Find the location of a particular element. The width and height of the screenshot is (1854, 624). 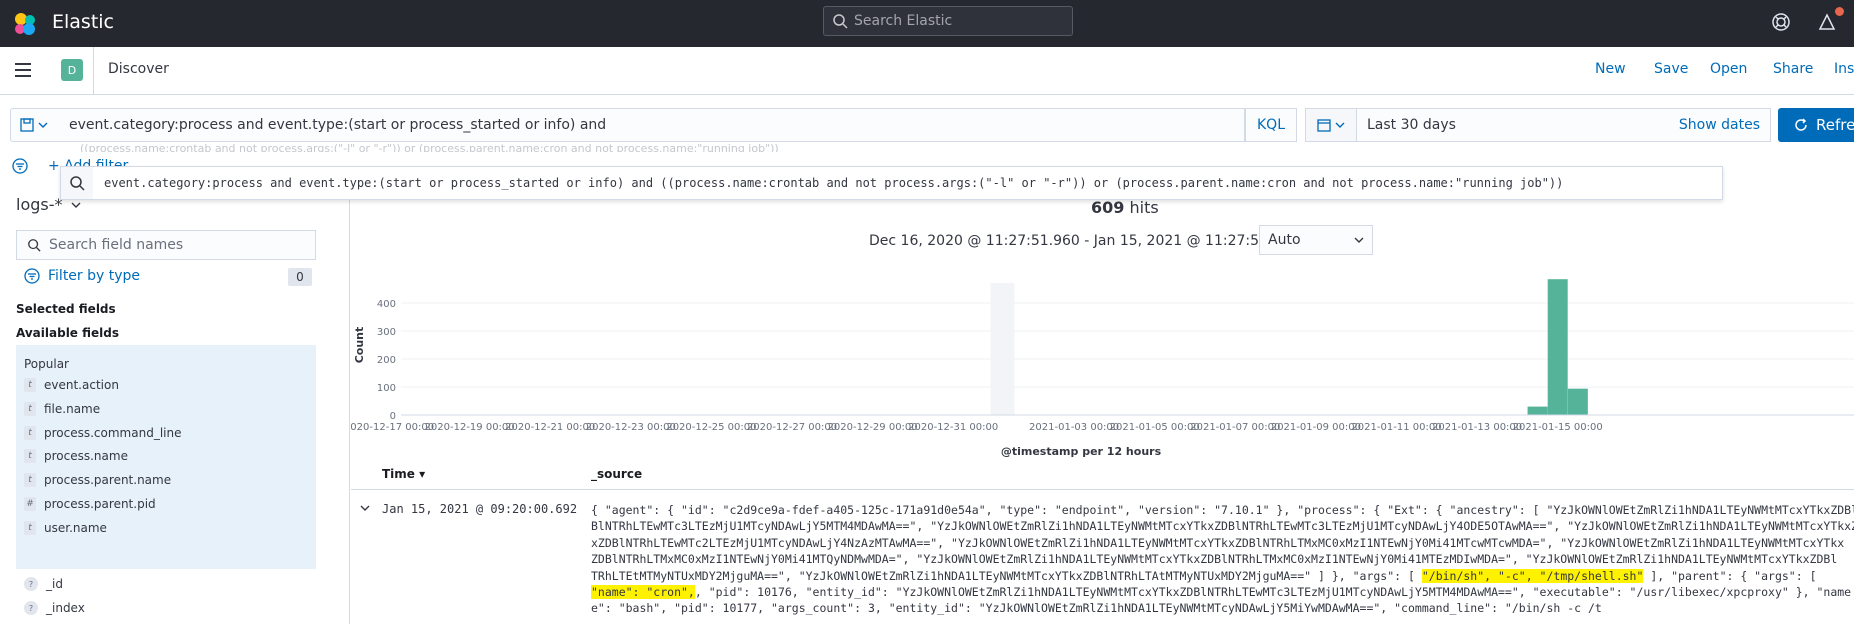

selected-fields-title: Selected fields is located at coordinates (66, 309).